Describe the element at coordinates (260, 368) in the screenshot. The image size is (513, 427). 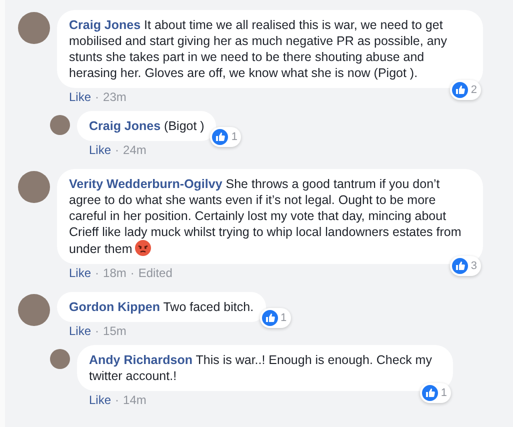
I see `comment-text: Andy Richardson This is war..! Enough is enough. Check my twitter account.!` at that location.